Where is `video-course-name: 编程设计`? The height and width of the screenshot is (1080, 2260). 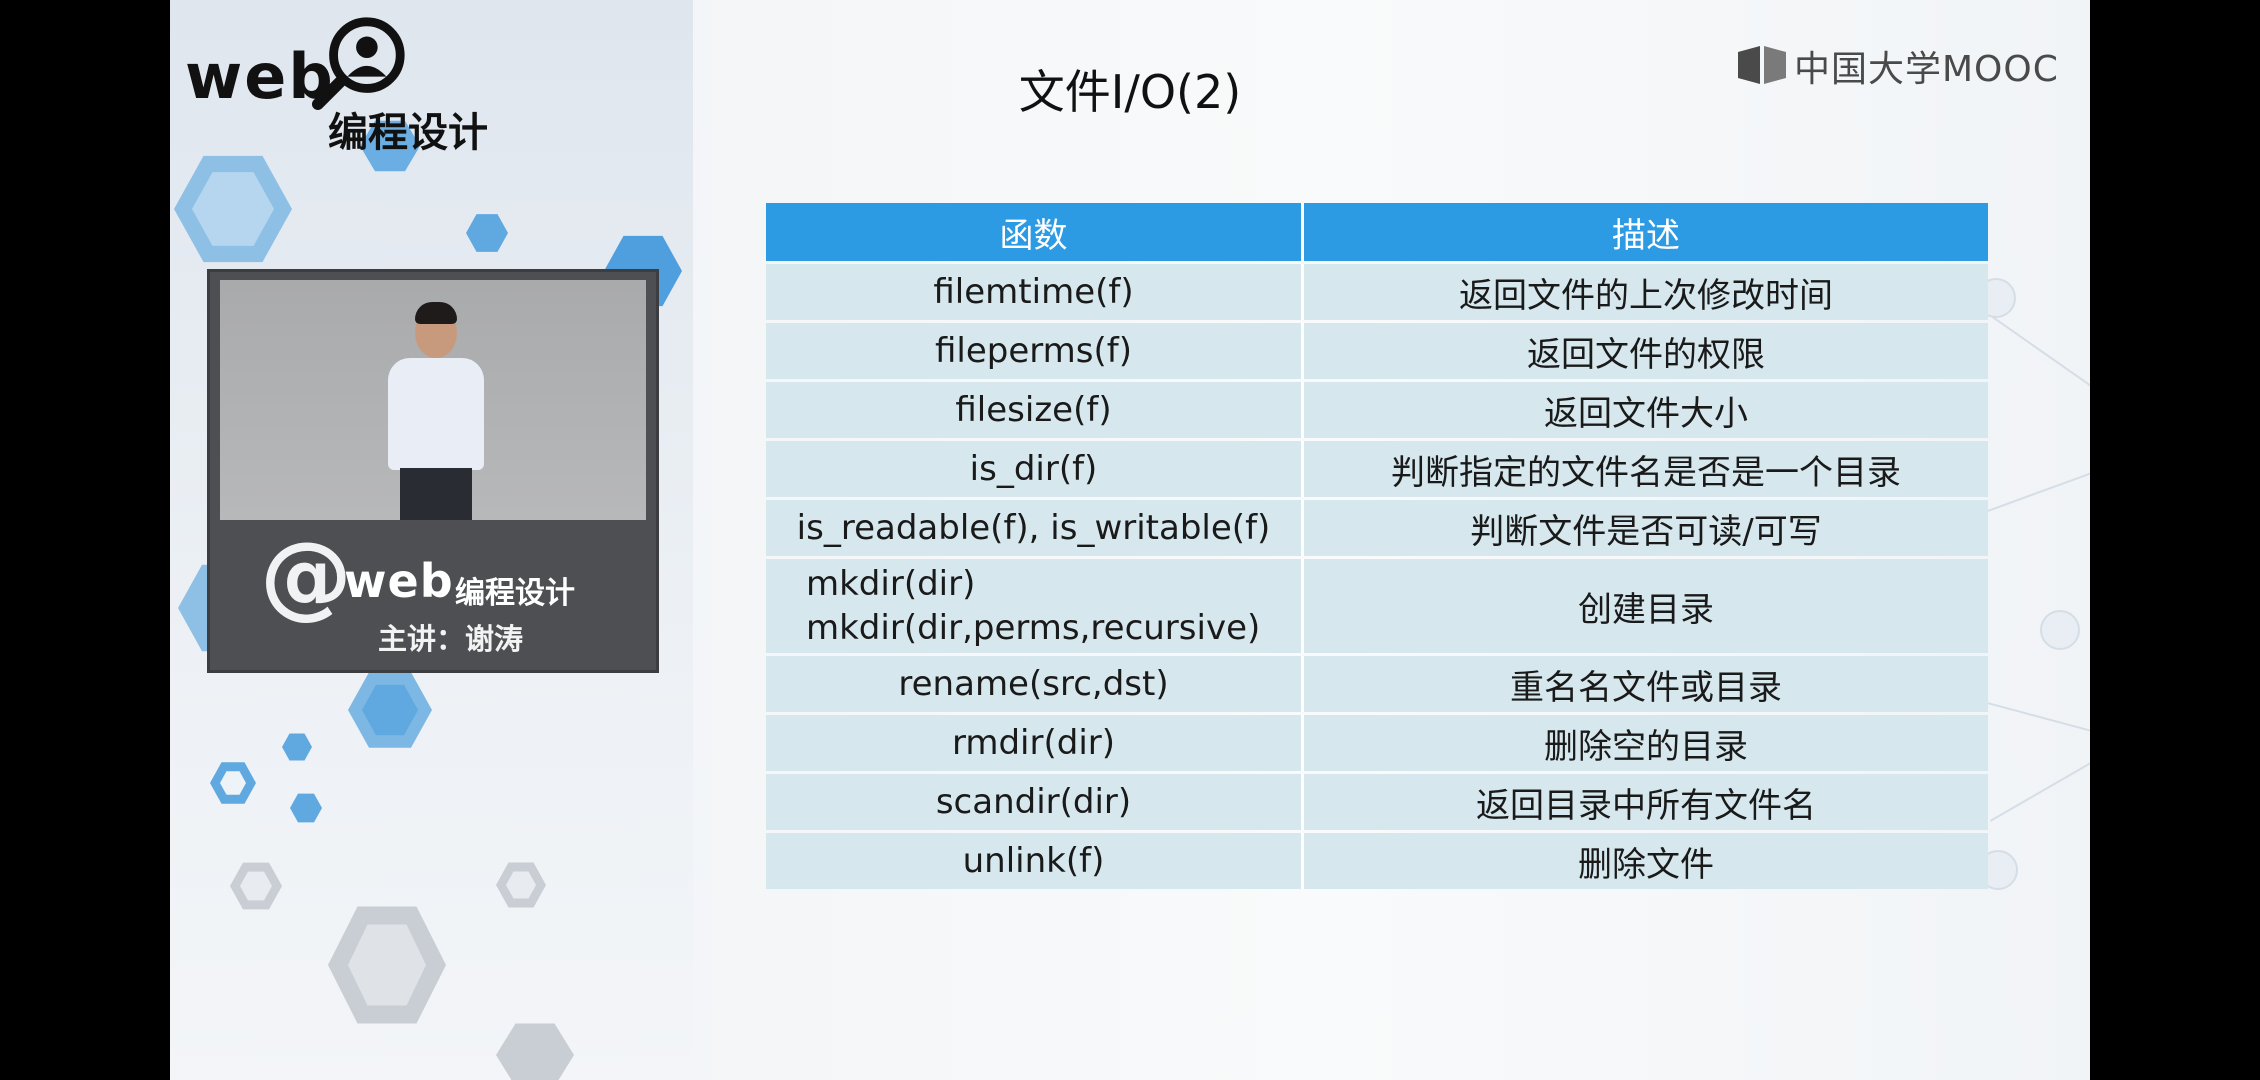 video-course-name: 编程设计 is located at coordinates (515, 593).